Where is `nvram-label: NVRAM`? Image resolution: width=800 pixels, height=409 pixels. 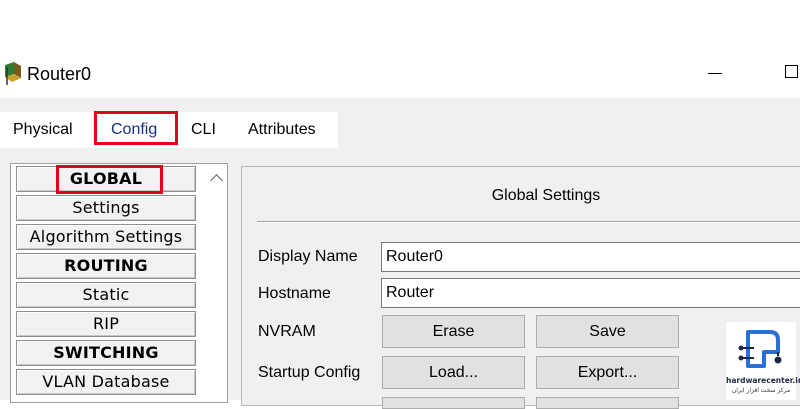 nvram-label: NVRAM is located at coordinates (287, 331).